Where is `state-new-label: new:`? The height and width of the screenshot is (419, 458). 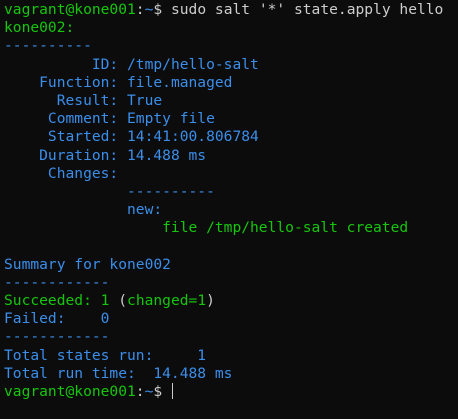
state-new-label: new: is located at coordinates (83, 210).